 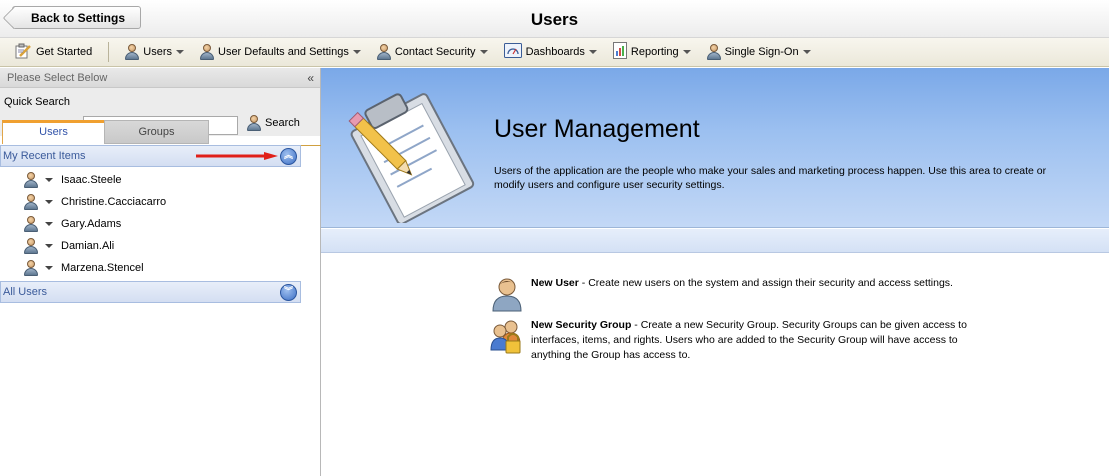 What do you see at coordinates (619, 52) in the screenshot?
I see `reporting-icon` at bounding box center [619, 52].